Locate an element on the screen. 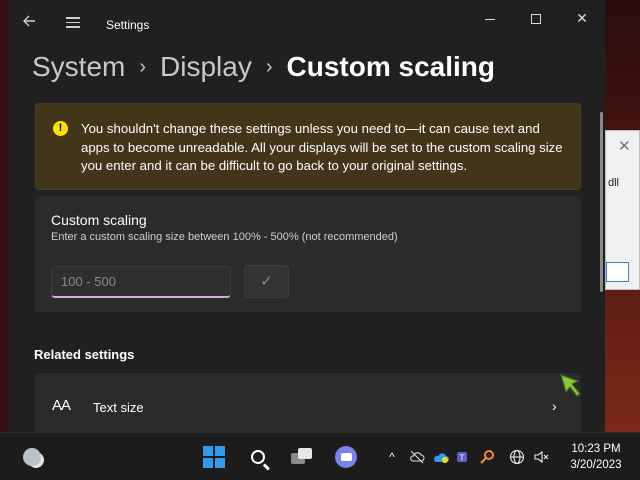  onedrive-icon is located at coordinates (441, 456).